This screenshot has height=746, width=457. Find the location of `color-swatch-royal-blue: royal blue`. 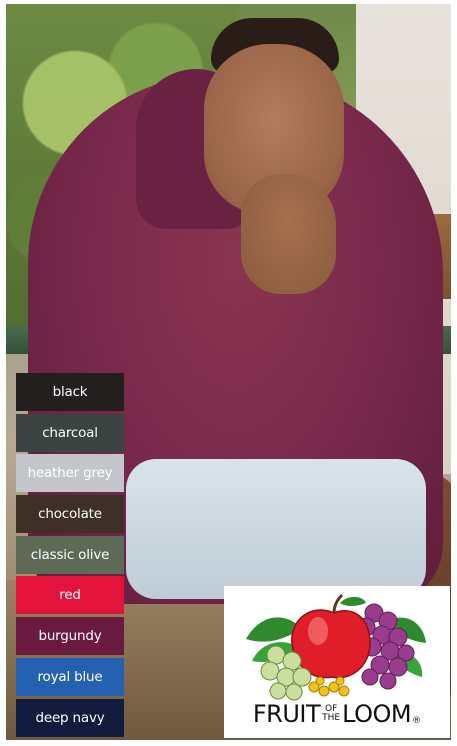

color-swatch-royal-blue: royal blue is located at coordinates (70, 676).